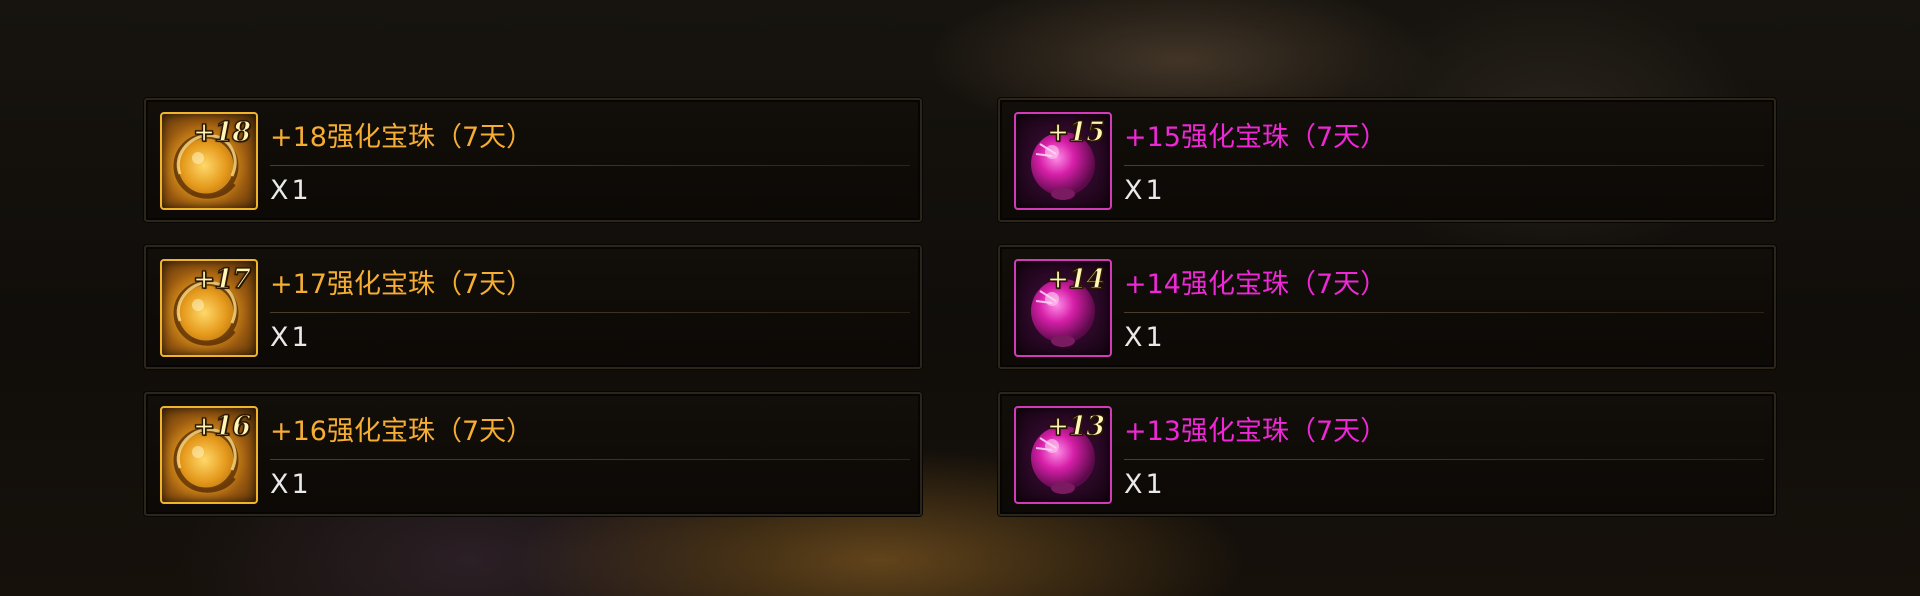  Describe the element at coordinates (1063, 308) in the screenshot. I see `pink-enhancement-orb-icon: +14` at that location.